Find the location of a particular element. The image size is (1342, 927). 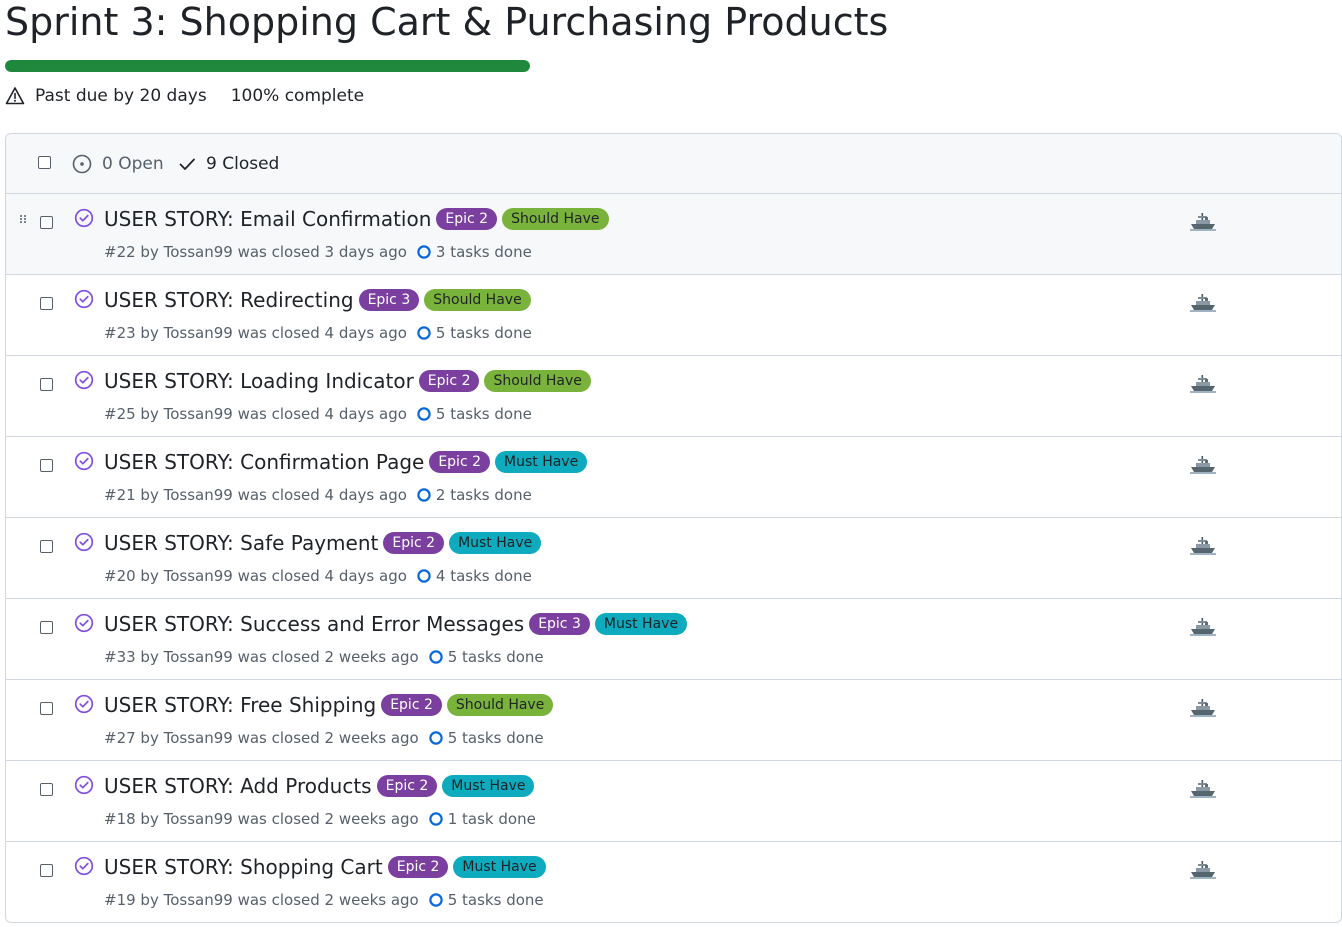

tasks-done-text: 1 task done is located at coordinates (492, 819).